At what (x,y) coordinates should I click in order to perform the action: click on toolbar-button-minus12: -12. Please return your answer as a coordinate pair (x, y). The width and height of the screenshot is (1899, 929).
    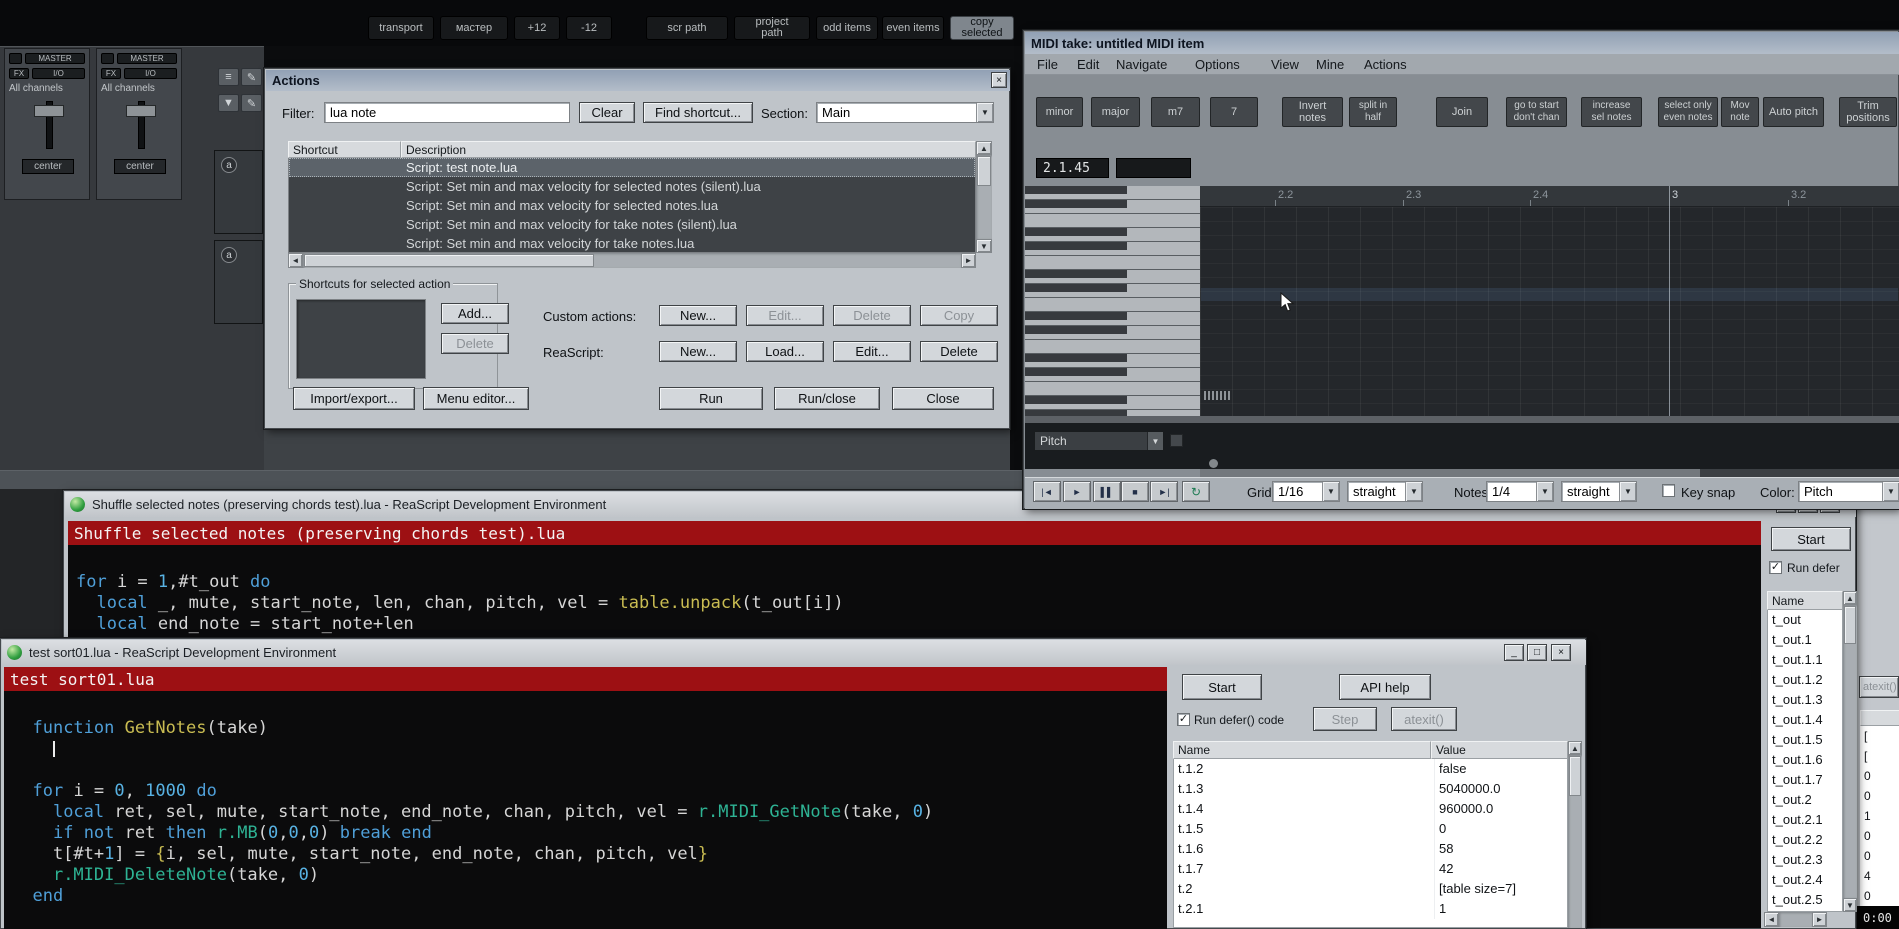
    Looking at the image, I should click on (589, 28).